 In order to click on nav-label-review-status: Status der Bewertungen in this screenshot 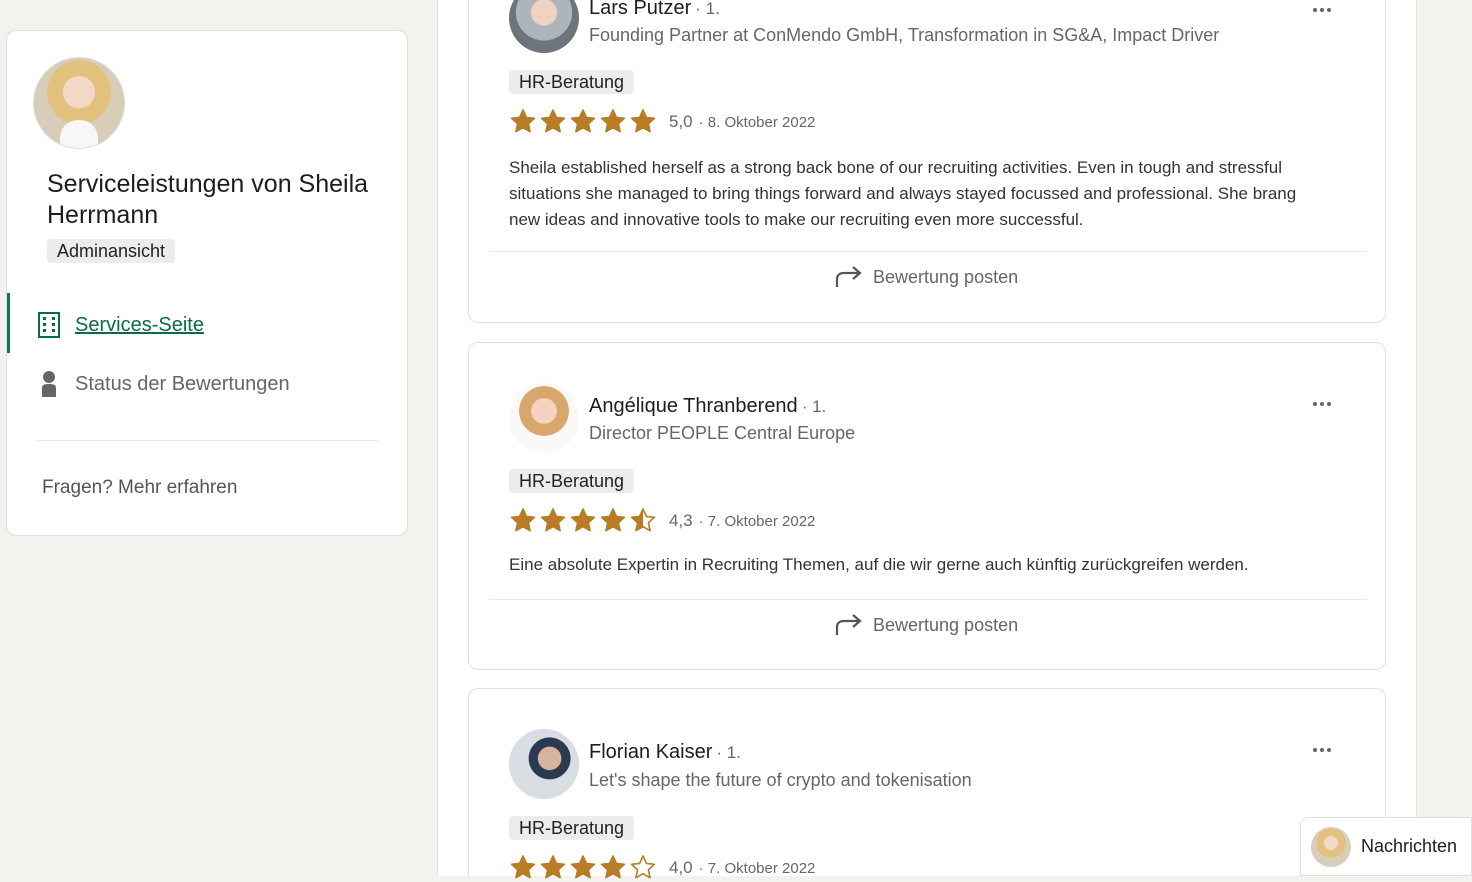, I will do `click(182, 384)`.